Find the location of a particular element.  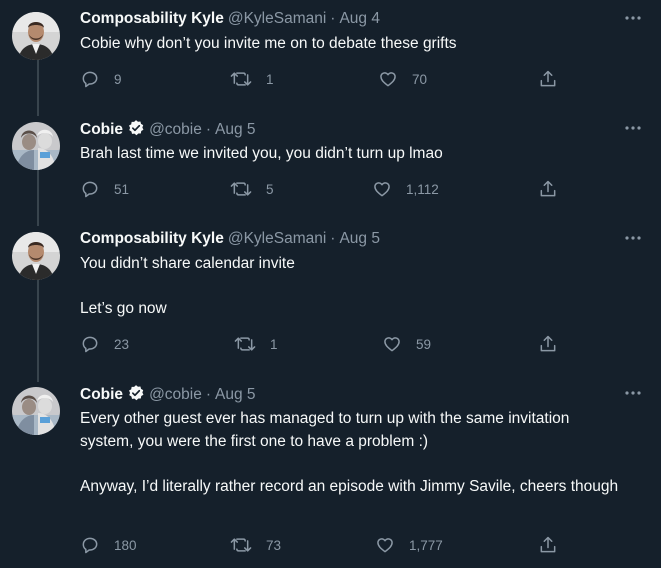

tweet-paragraph: You didn’t share calendar invite is located at coordinates (187, 263).